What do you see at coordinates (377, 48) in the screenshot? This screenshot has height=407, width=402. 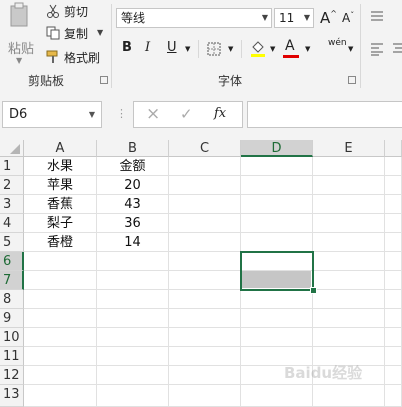 I see `align-left-icon` at bounding box center [377, 48].